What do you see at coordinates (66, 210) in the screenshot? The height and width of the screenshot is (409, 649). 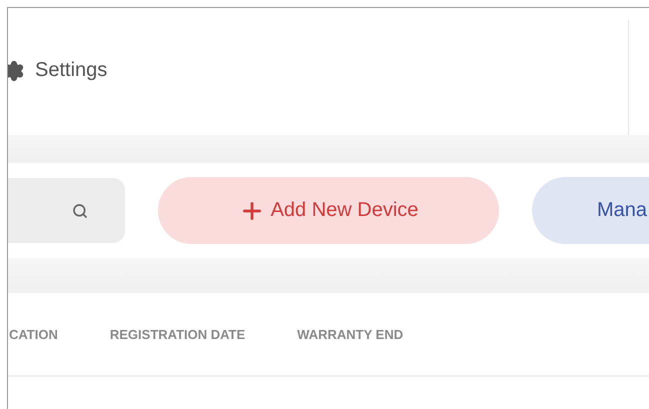 I see `search-field` at bounding box center [66, 210].